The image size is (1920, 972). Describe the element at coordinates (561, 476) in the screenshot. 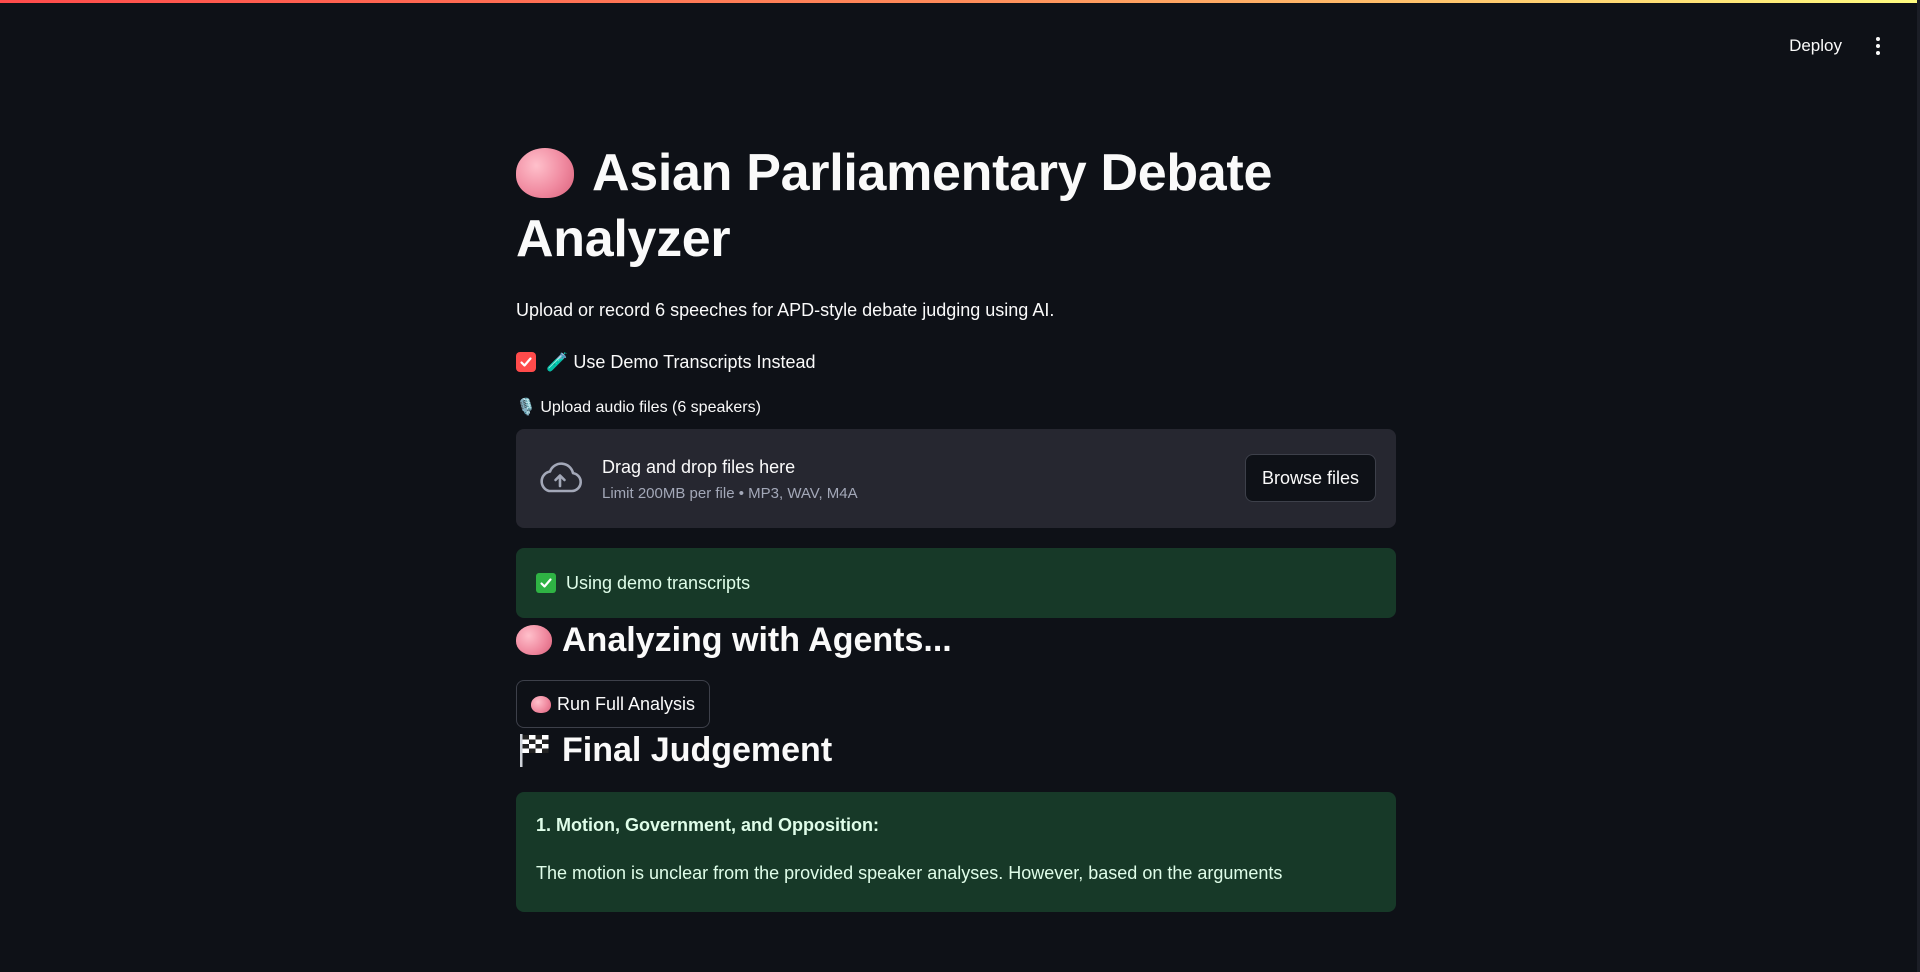

I see `cloud-upload-icon` at that location.